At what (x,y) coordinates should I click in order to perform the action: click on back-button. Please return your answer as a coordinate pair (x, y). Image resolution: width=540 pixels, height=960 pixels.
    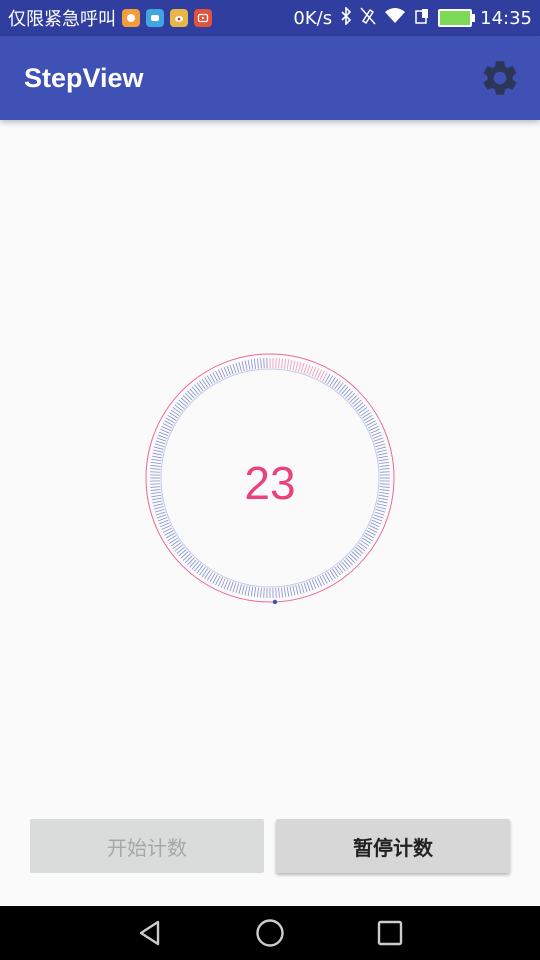
    Looking at the image, I should click on (150, 933).